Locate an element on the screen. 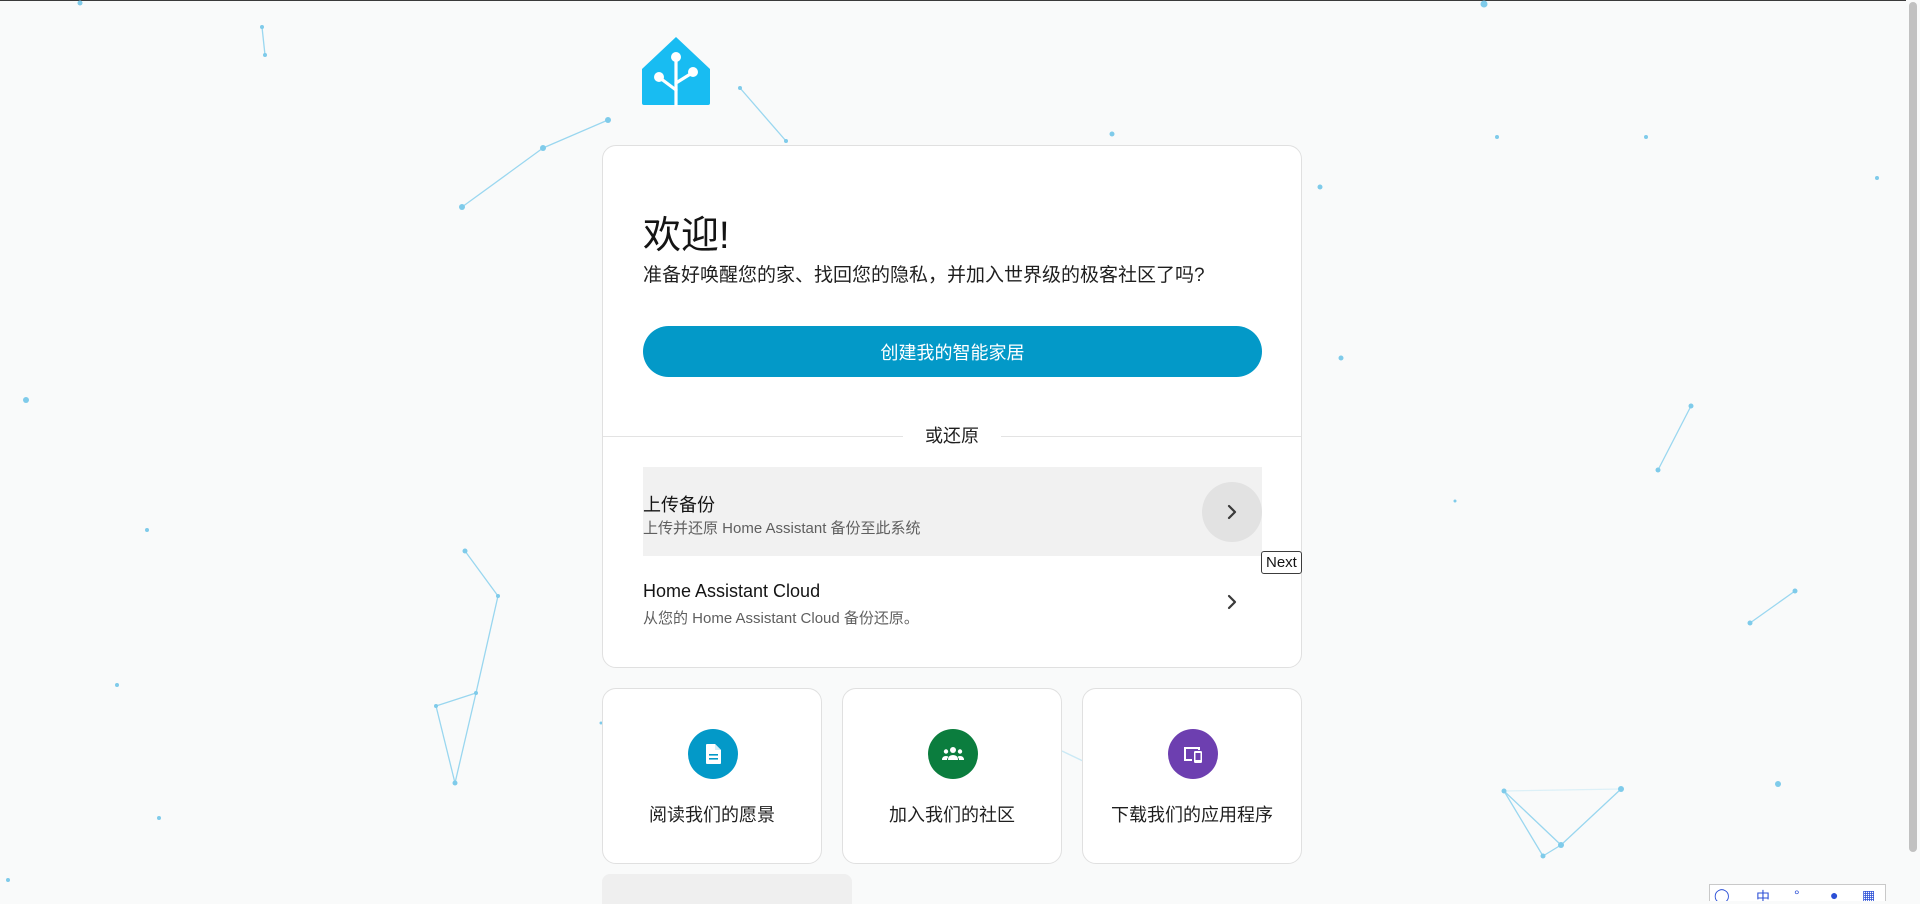  ime-apps-icon: ▦ is located at coordinates (1868, 894).